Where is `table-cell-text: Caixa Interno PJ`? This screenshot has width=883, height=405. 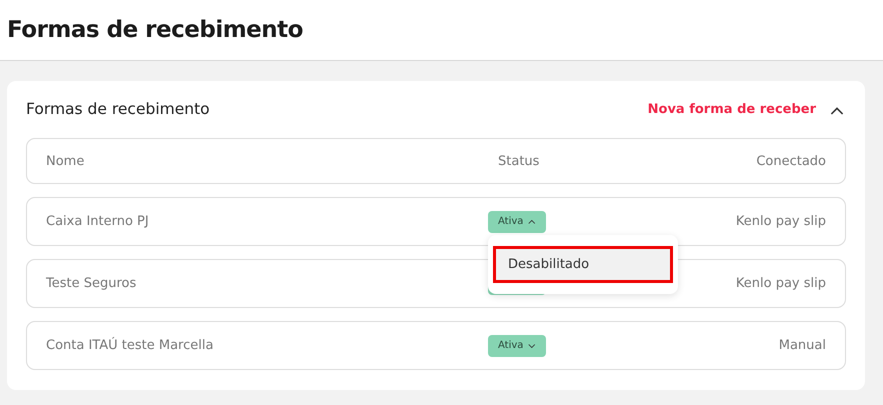
table-cell-text: Caixa Interno PJ is located at coordinates (98, 221).